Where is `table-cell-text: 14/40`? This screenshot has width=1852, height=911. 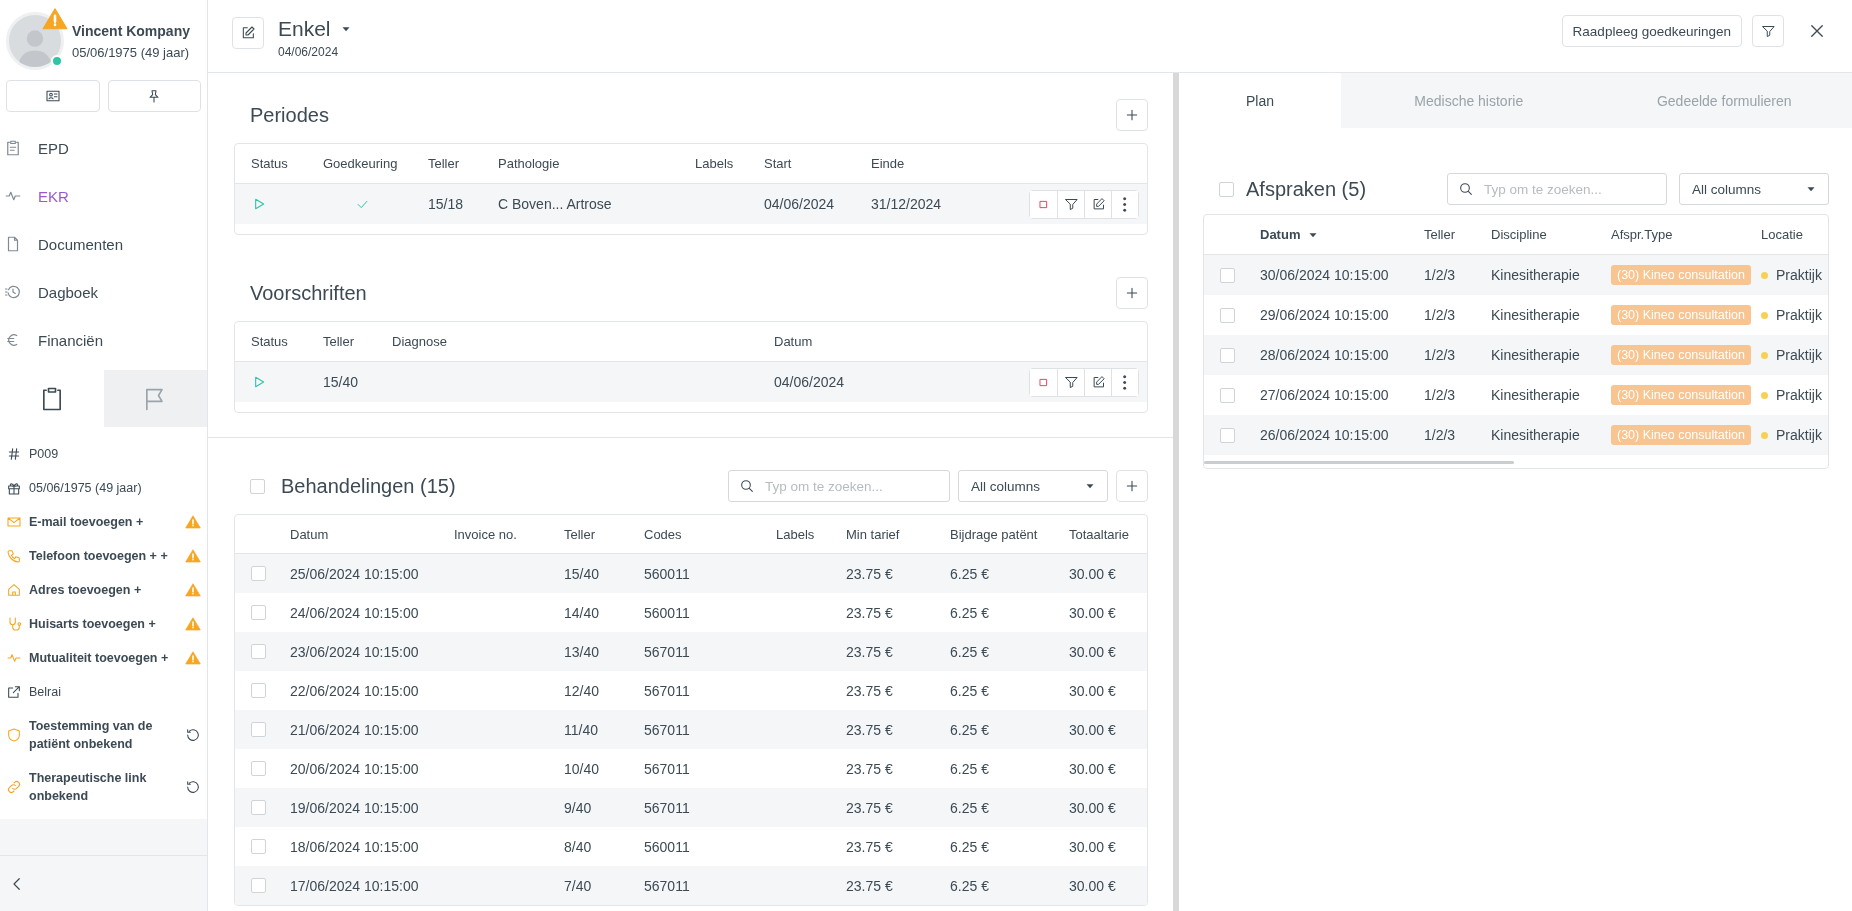 table-cell-text: 14/40 is located at coordinates (582, 612).